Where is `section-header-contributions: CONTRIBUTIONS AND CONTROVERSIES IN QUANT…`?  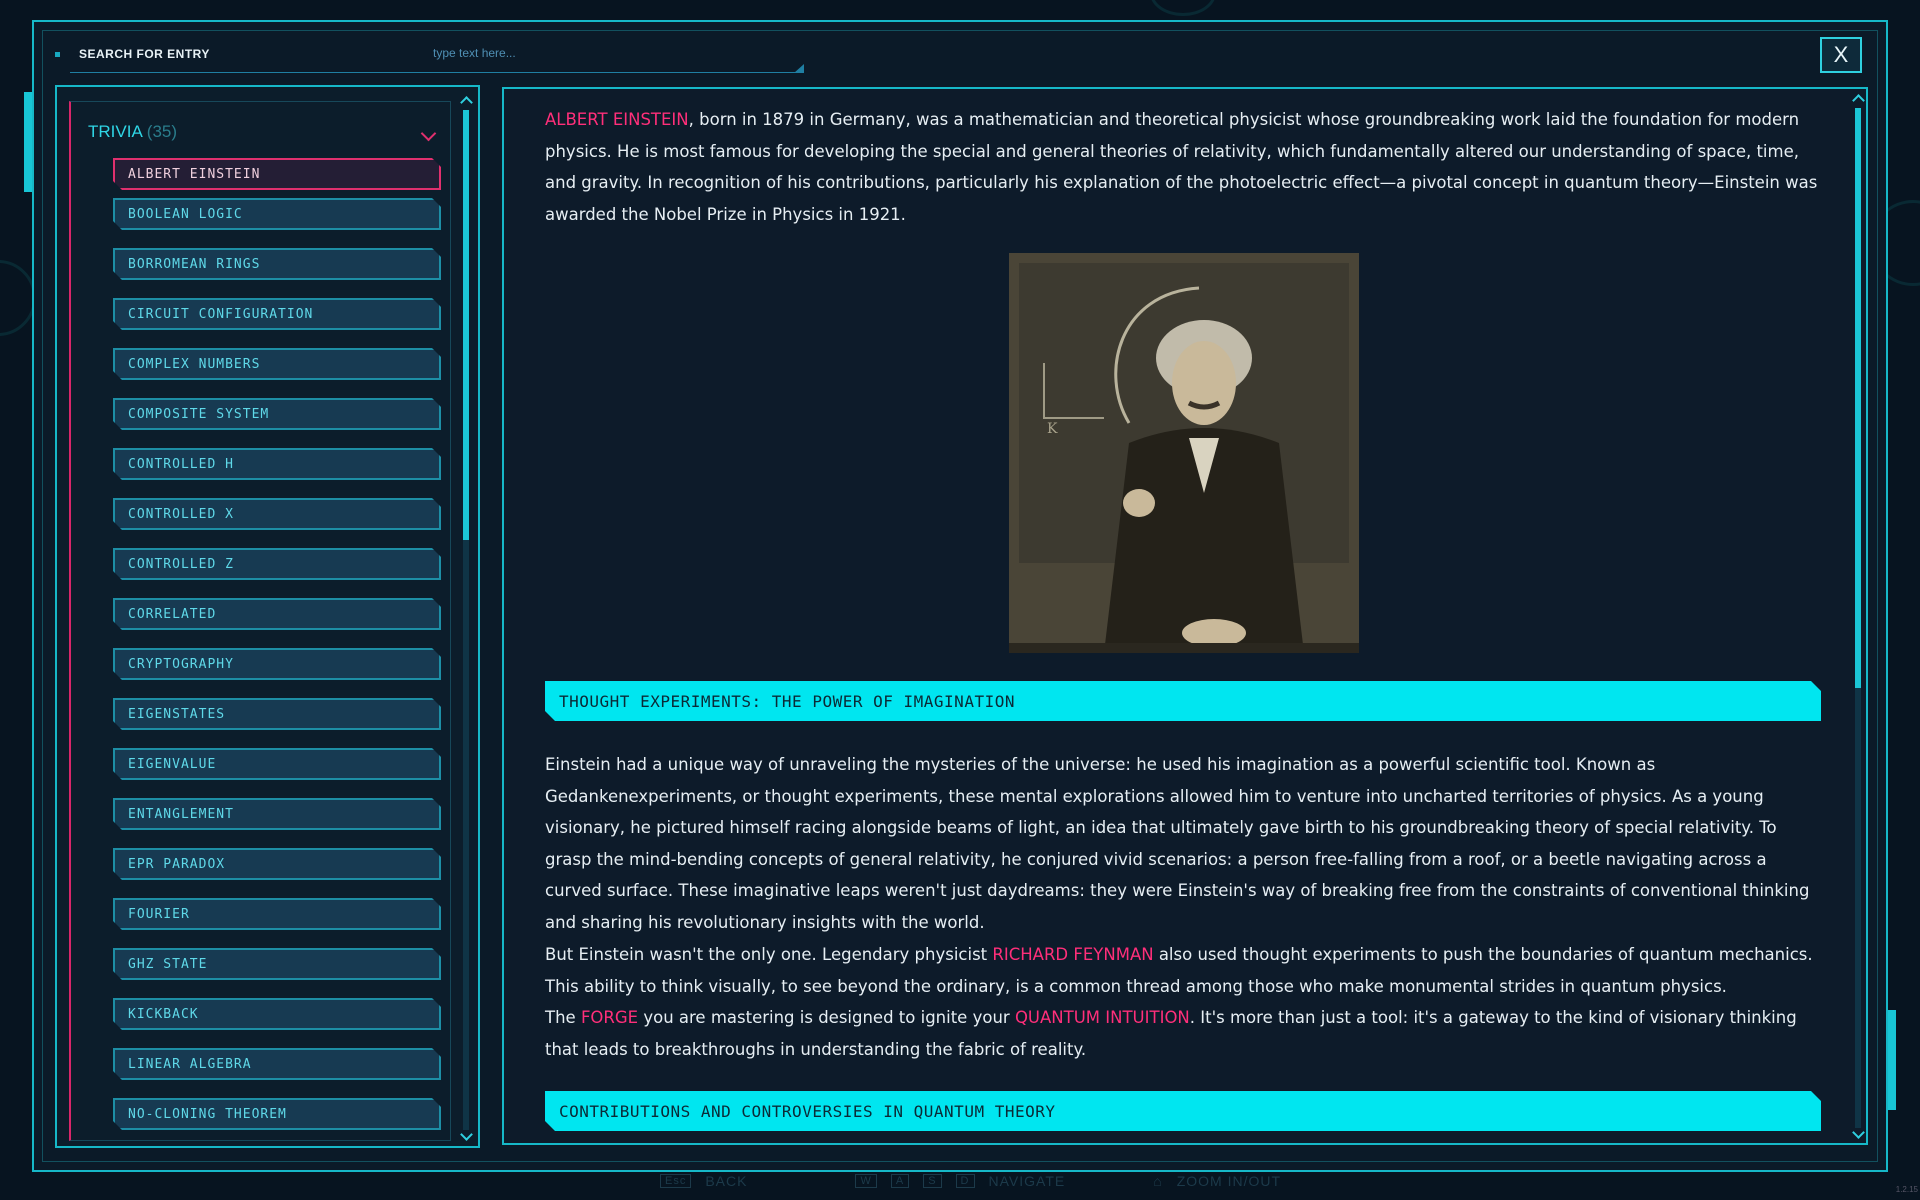
section-header-contributions: CONTRIBUTIONS AND CONTROVERSIES IN QUANT… is located at coordinates (1183, 1111).